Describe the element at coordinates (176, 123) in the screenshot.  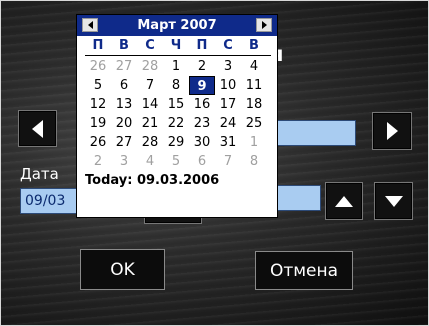
I see `calendar-day: 22` at that location.